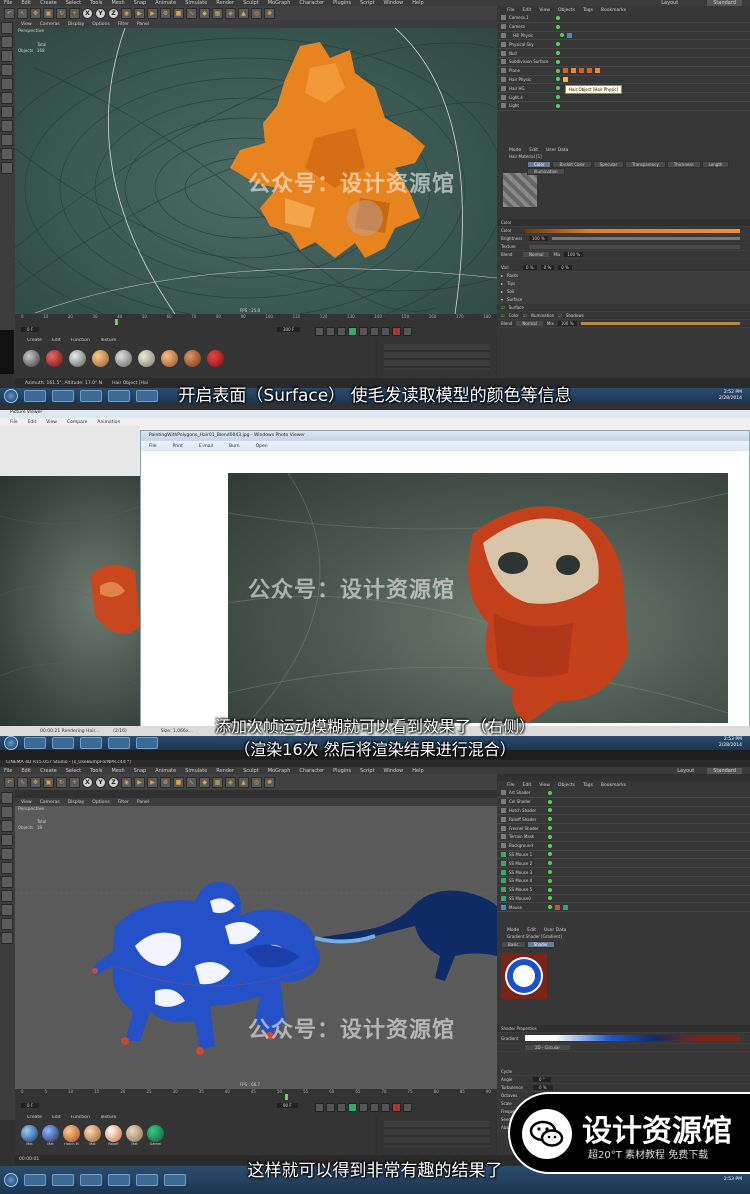  What do you see at coordinates (26, 24) in the screenshot?
I see `vp-menu-view: View` at bounding box center [26, 24].